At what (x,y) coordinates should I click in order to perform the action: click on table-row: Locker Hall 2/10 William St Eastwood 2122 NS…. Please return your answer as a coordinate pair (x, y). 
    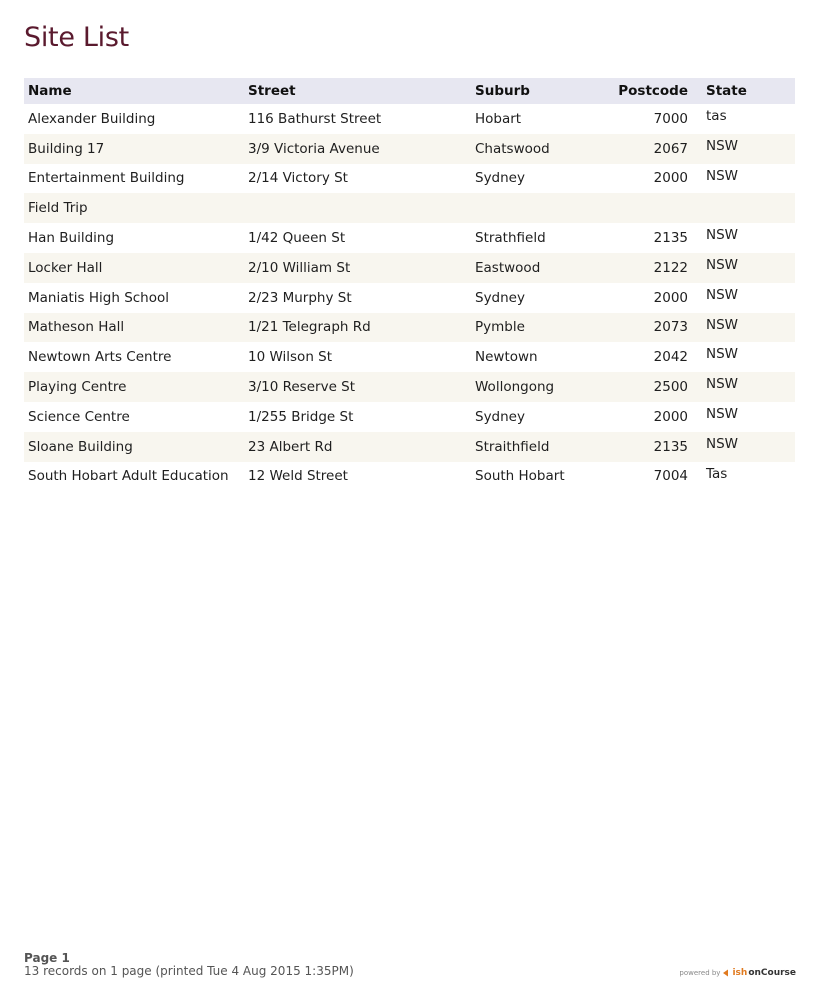
    Looking at the image, I should click on (409, 267).